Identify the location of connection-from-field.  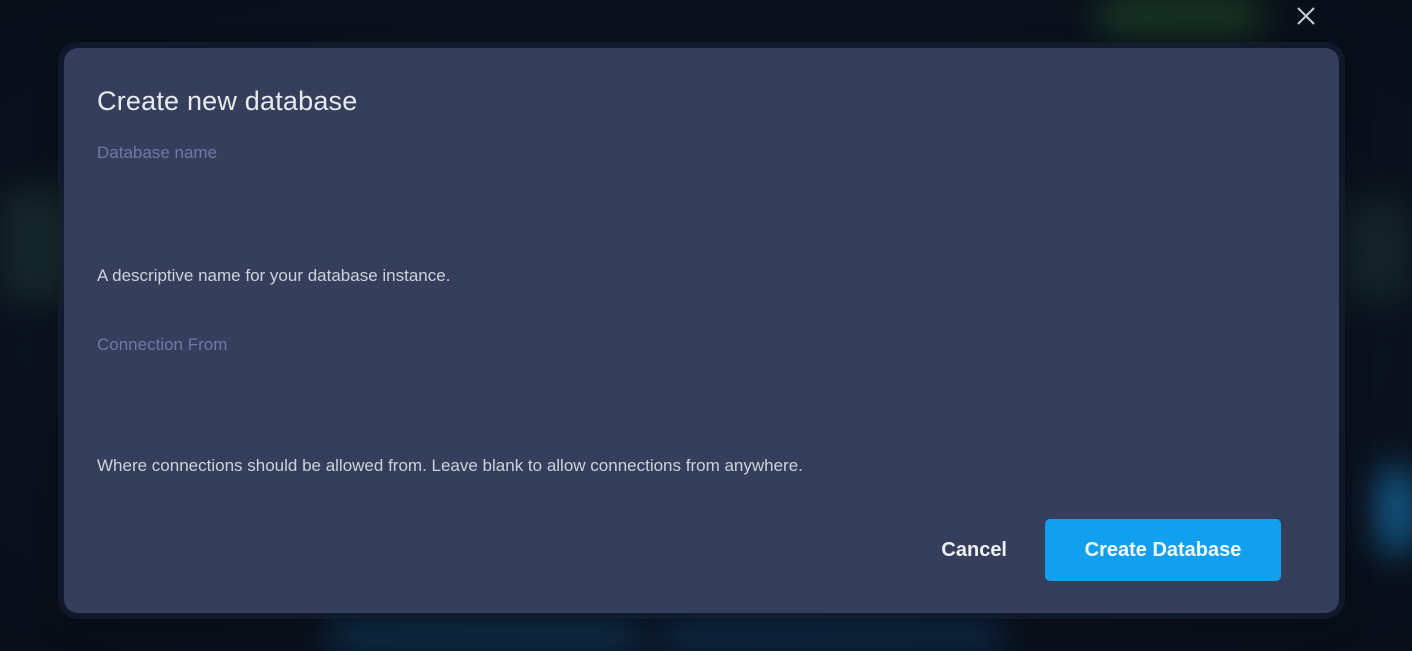
(688, 345).